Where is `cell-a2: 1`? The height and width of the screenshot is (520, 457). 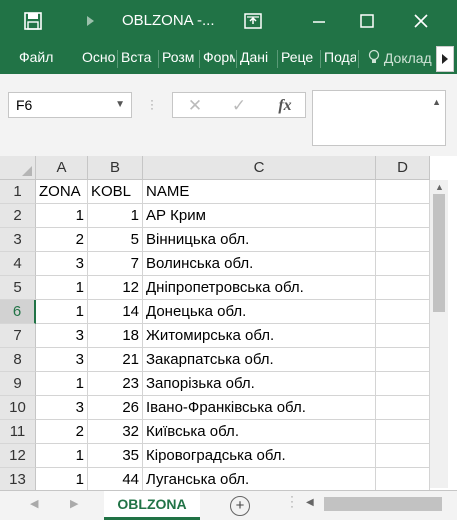
cell-a2: 1 is located at coordinates (62, 216).